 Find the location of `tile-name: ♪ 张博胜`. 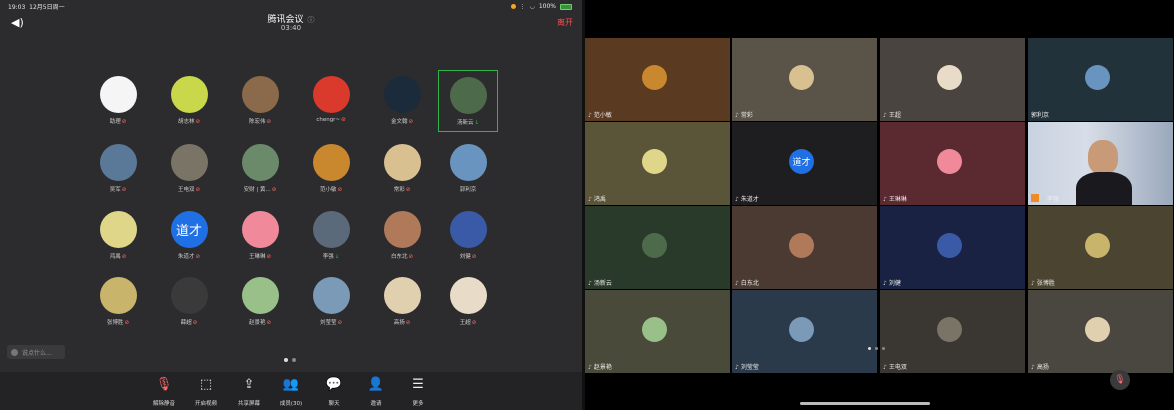

tile-name: ♪ 张博胜 is located at coordinates (1043, 282).